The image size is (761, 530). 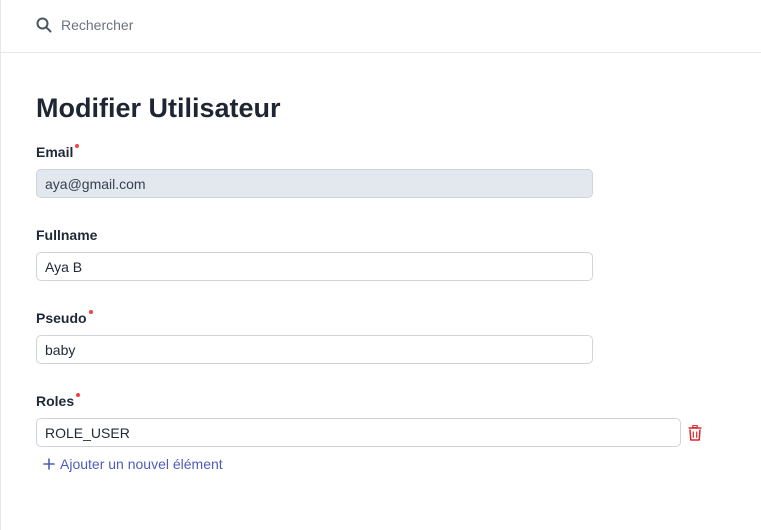 What do you see at coordinates (158, 108) in the screenshot?
I see `page-title: Modifier Utilisateur` at bounding box center [158, 108].